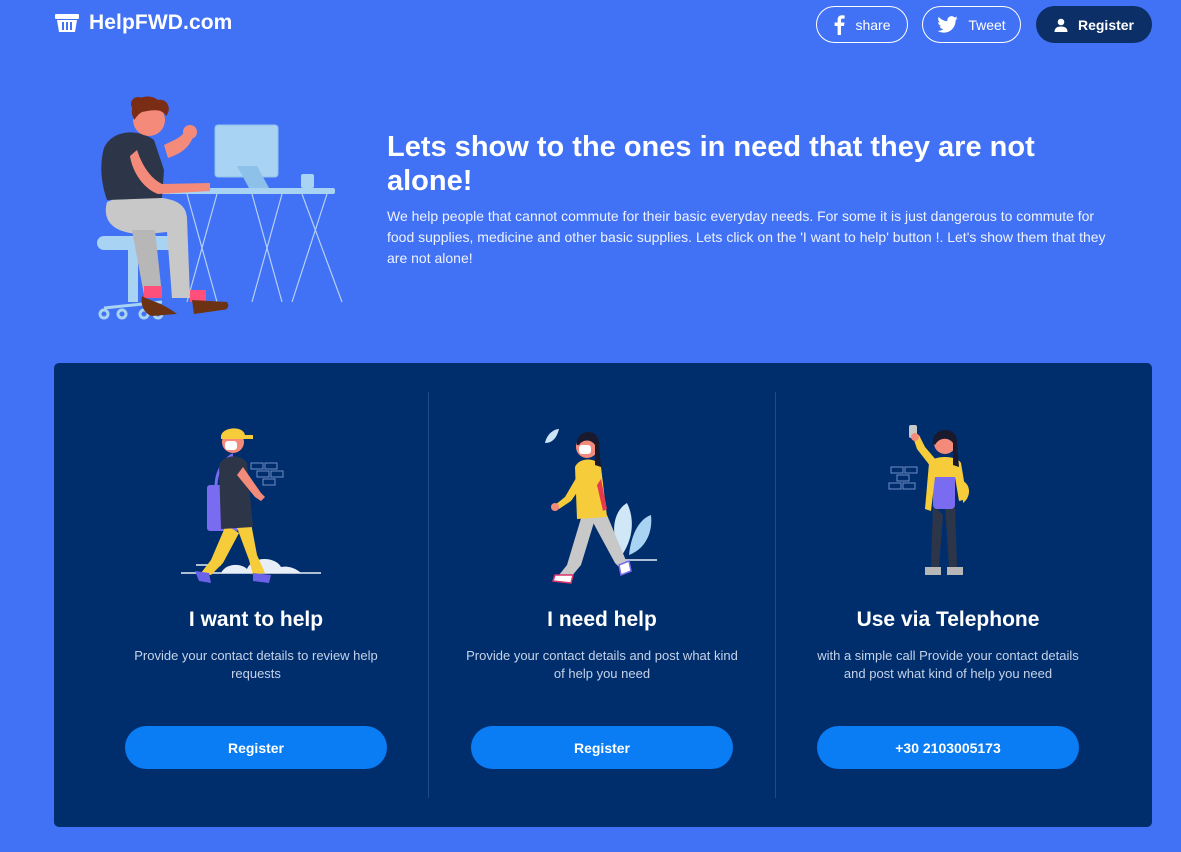 The height and width of the screenshot is (852, 1181). I want to click on person-at-desk-illustration, so click(220, 208).